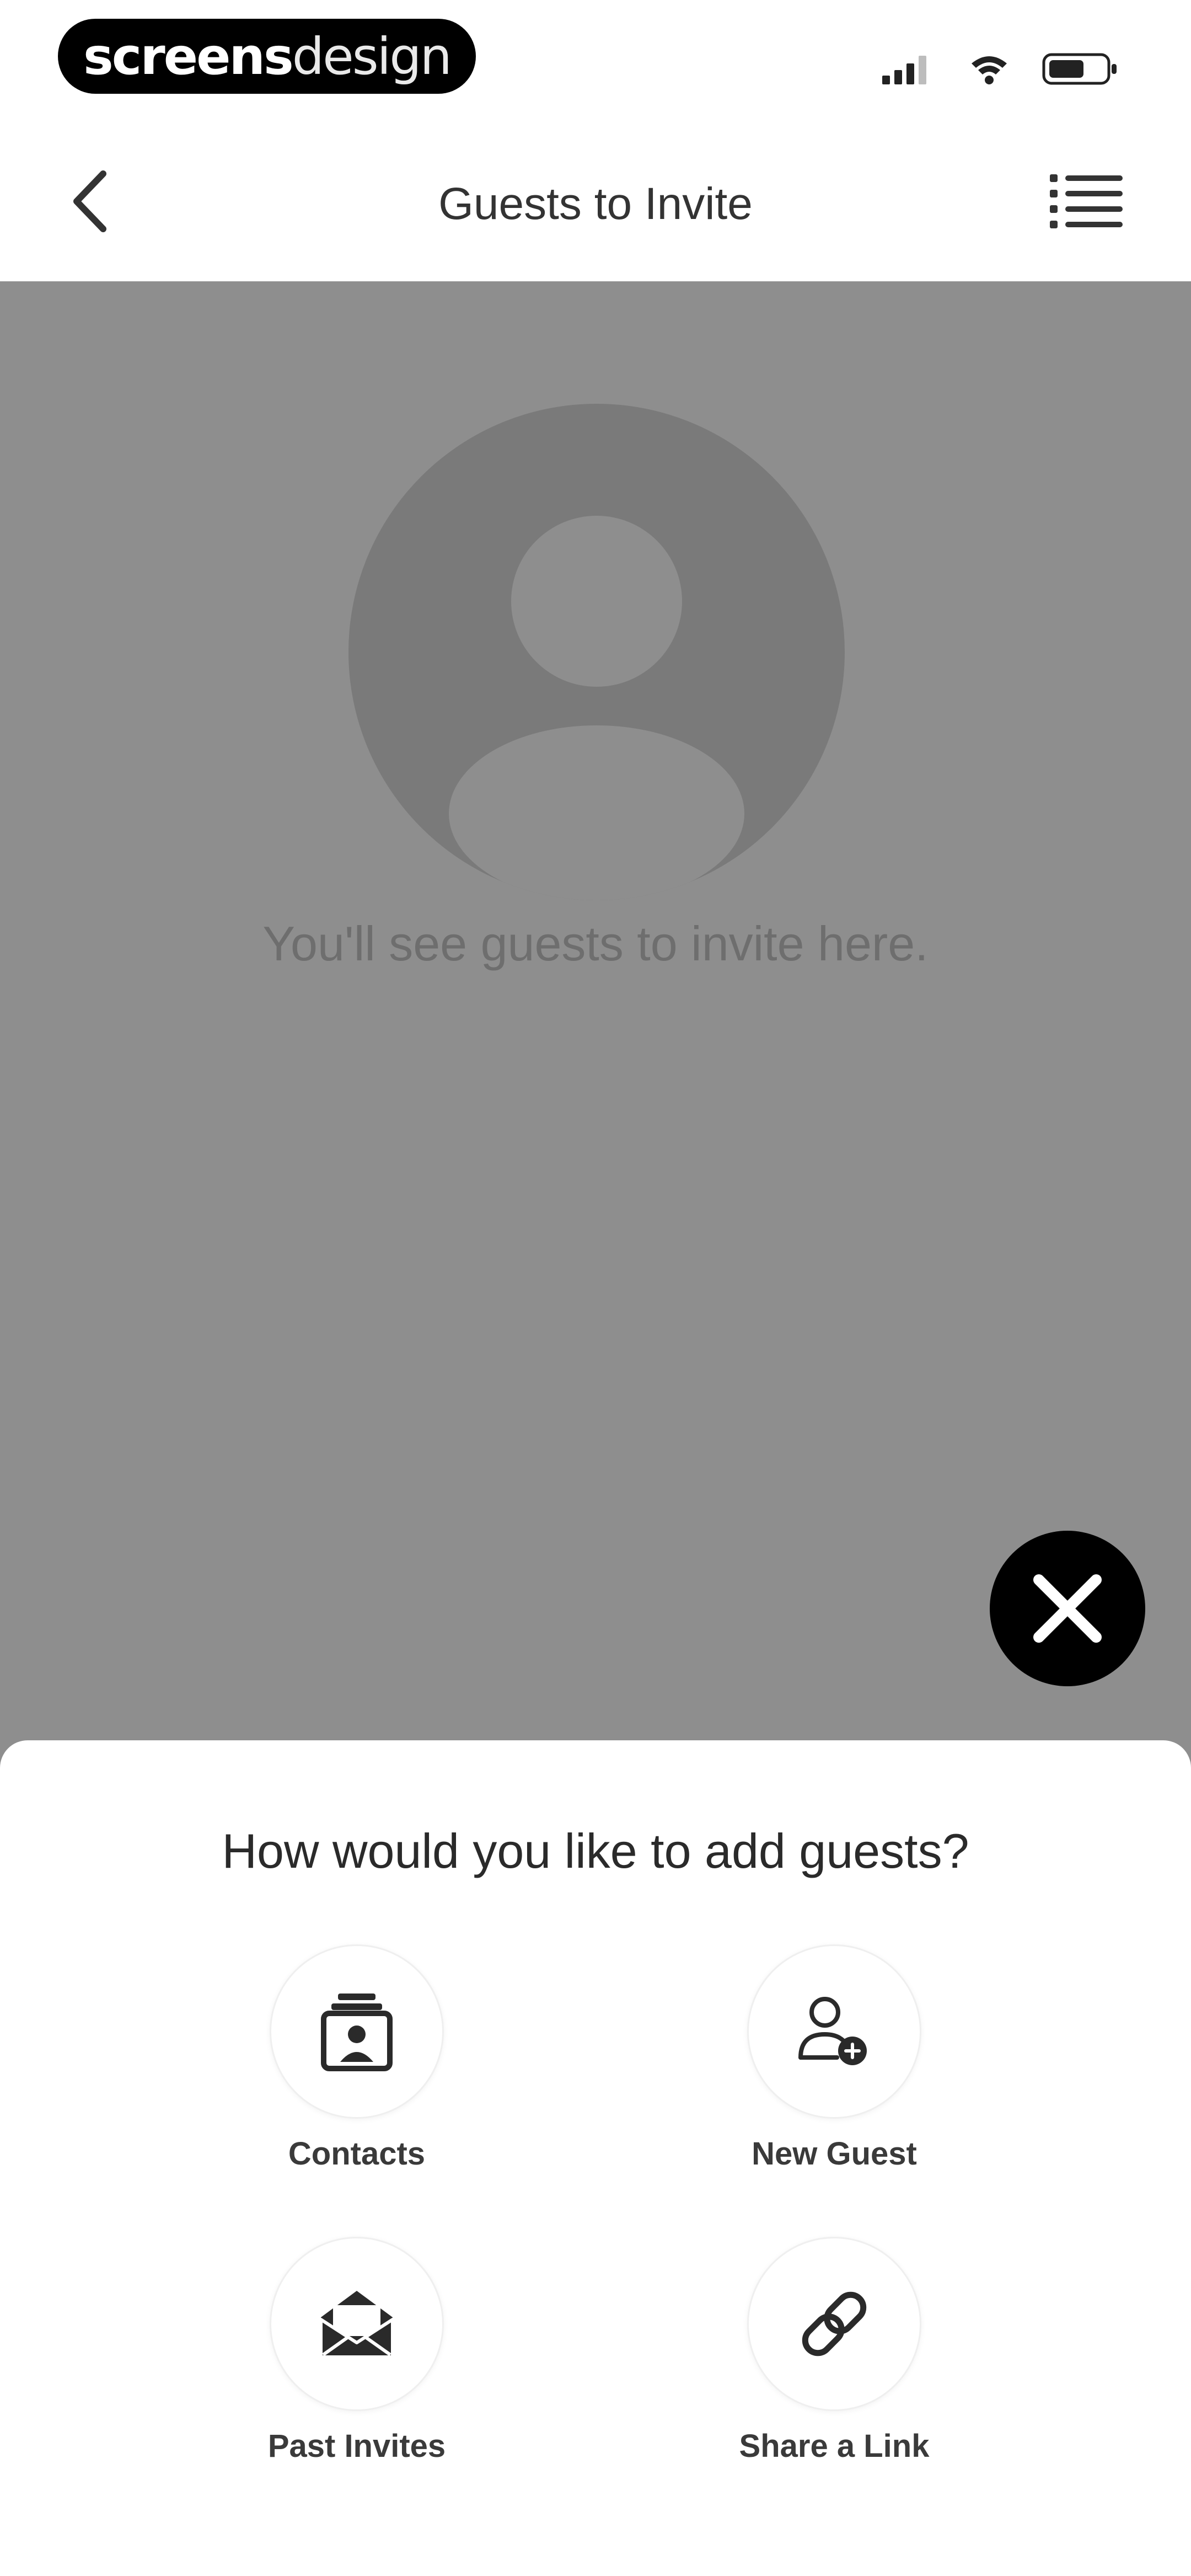 This screenshot has width=1191, height=2576. What do you see at coordinates (595, 943) in the screenshot?
I see `empty-state-message: You'll see guests to invite here.` at bounding box center [595, 943].